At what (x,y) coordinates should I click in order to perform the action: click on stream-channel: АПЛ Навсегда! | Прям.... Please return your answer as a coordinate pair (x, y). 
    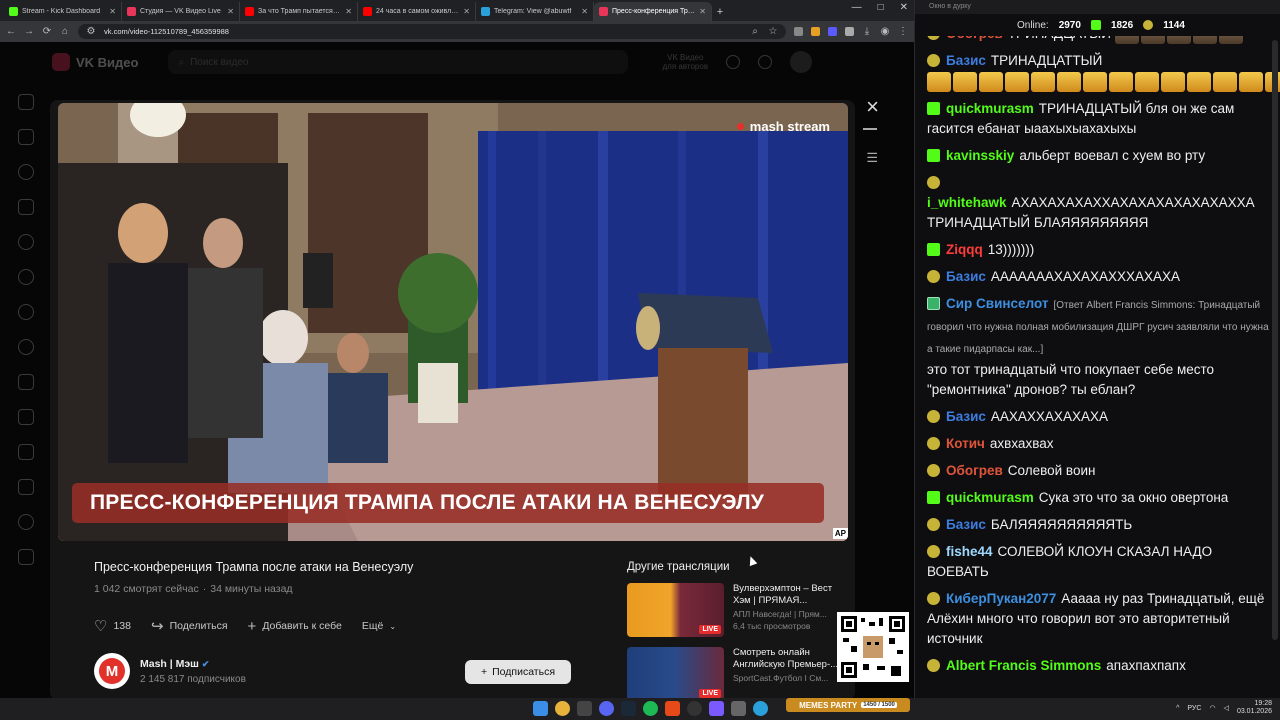
    Looking at the image, I should click on (780, 614).